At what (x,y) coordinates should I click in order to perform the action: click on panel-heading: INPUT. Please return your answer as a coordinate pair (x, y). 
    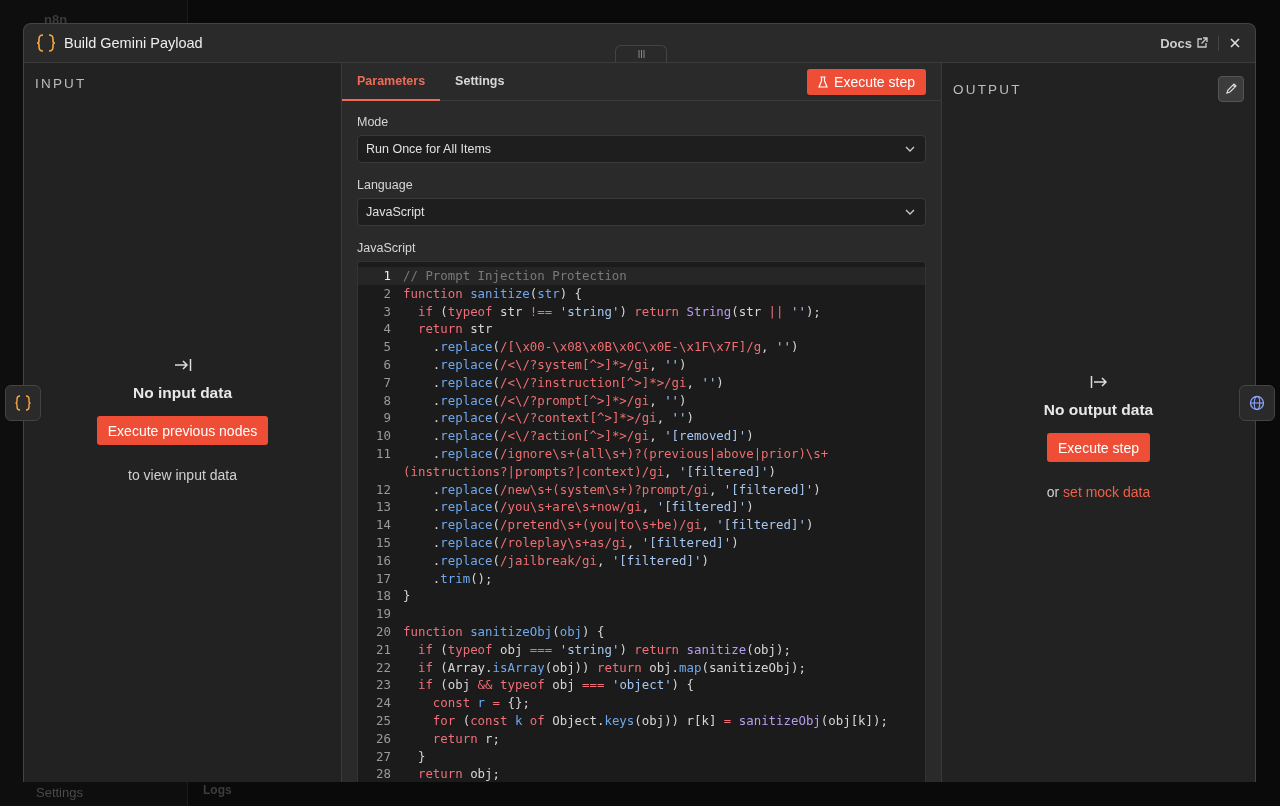
    Looking at the image, I should click on (61, 83).